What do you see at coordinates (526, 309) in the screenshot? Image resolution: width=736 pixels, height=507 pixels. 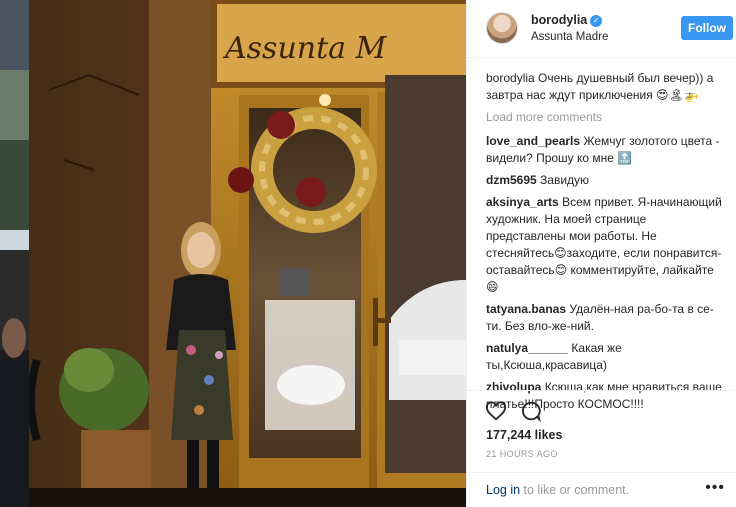 I see `comment-username: tatyana.banas` at bounding box center [526, 309].